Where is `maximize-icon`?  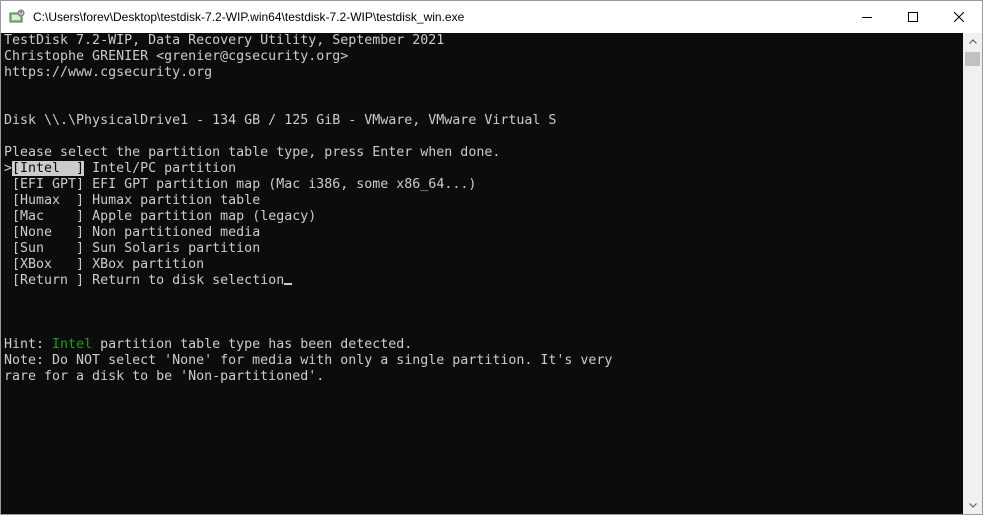
maximize-icon is located at coordinates (913, 17).